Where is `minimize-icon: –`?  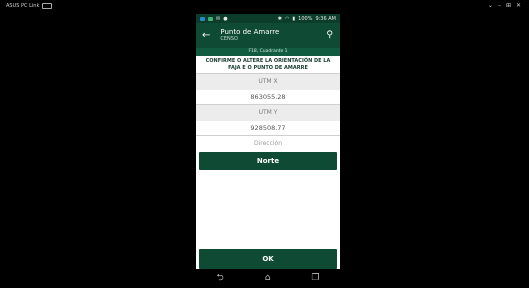
minimize-icon: – is located at coordinates (499, 5).